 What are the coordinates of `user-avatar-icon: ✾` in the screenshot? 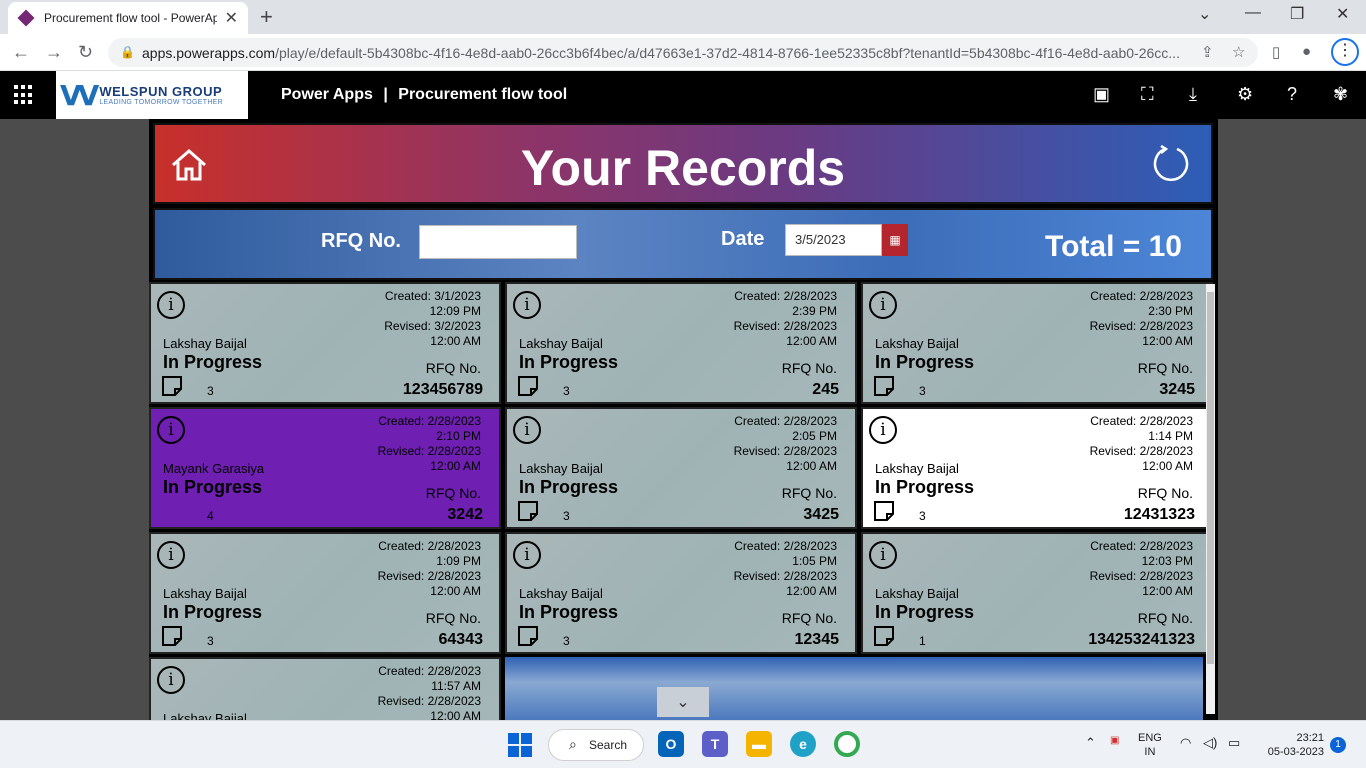 It's located at (1340, 94).